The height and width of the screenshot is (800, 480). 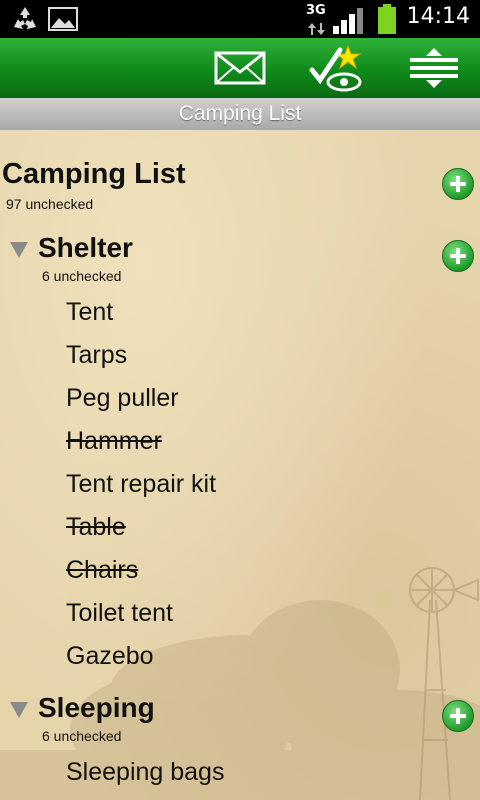 I want to click on list-item-checked: Table, so click(x=96, y=527).